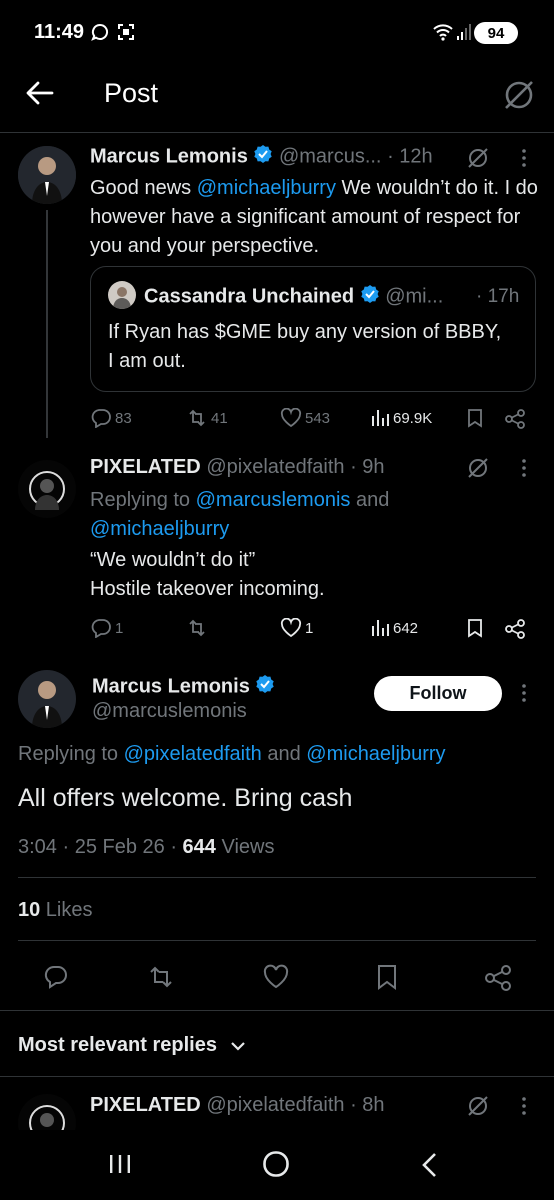 Image resolution: width=554 pixels, height=1200 pixels. I want to click on wifi-icon, so click(443, 34).